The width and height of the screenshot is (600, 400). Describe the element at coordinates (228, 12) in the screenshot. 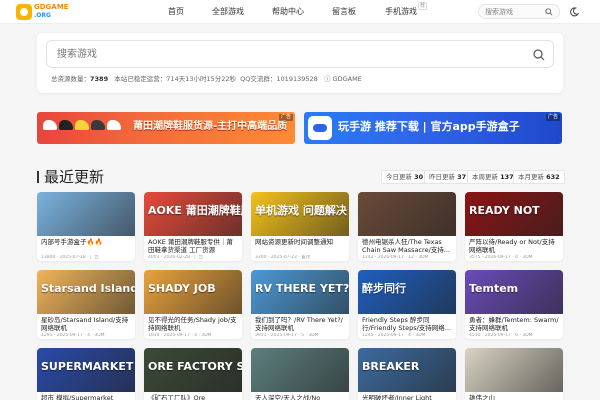

I see `nav-all-games: 全部游戏` at that location.